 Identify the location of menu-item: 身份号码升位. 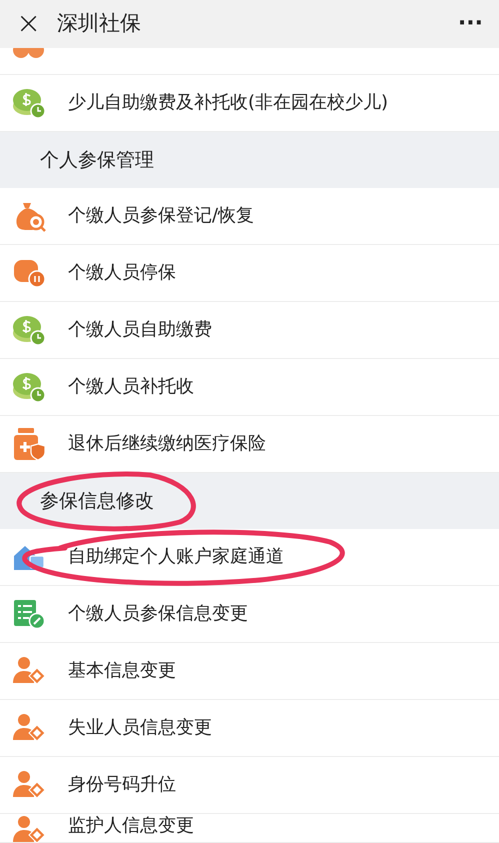
(249, 785).